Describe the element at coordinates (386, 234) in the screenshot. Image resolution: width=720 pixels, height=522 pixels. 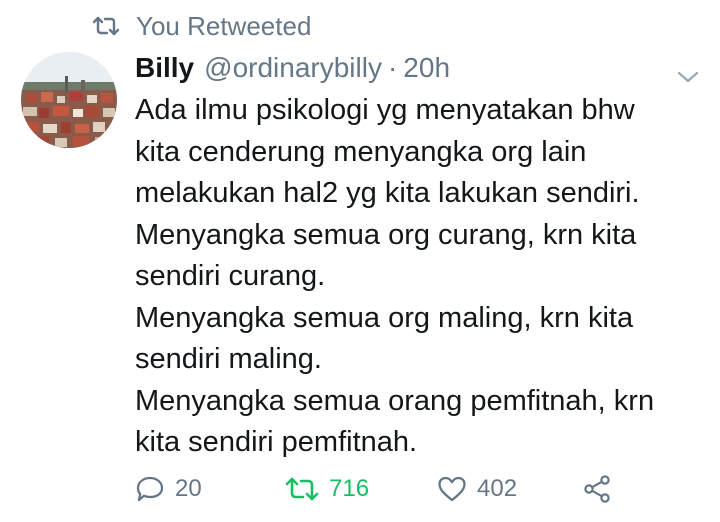
I see `tweet-text-line: Menyangka semua org curang, krn kita` at that location.